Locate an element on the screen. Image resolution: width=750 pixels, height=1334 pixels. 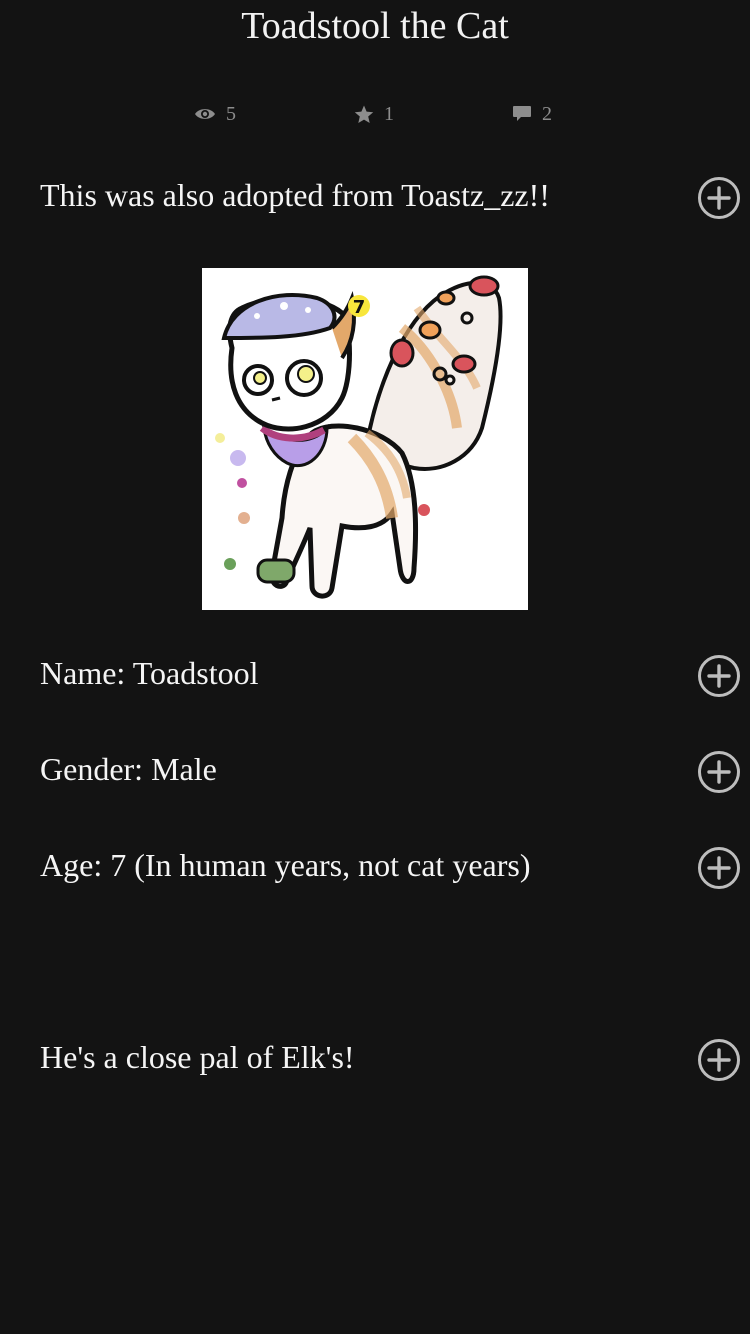
paragraph-gender: Gender: Male is located at coordinates (128, 769).